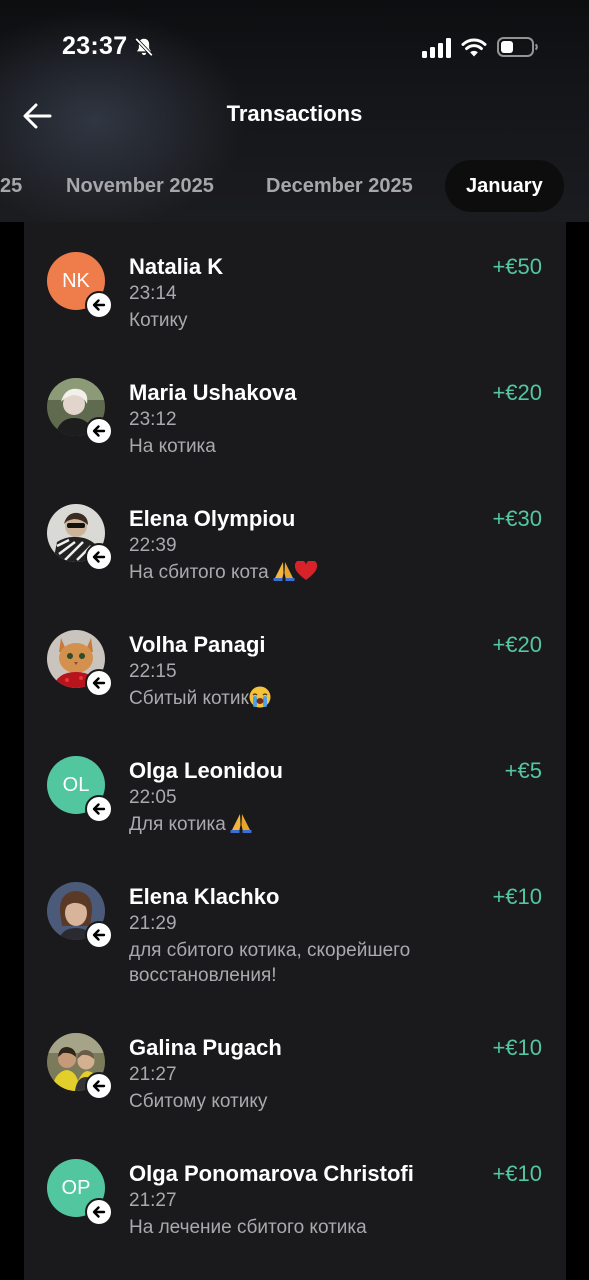  What do you see at coordinates (153, 293) in the screenshot?
I see `transaction-time: 23:14` at bounding box center [153, 293].